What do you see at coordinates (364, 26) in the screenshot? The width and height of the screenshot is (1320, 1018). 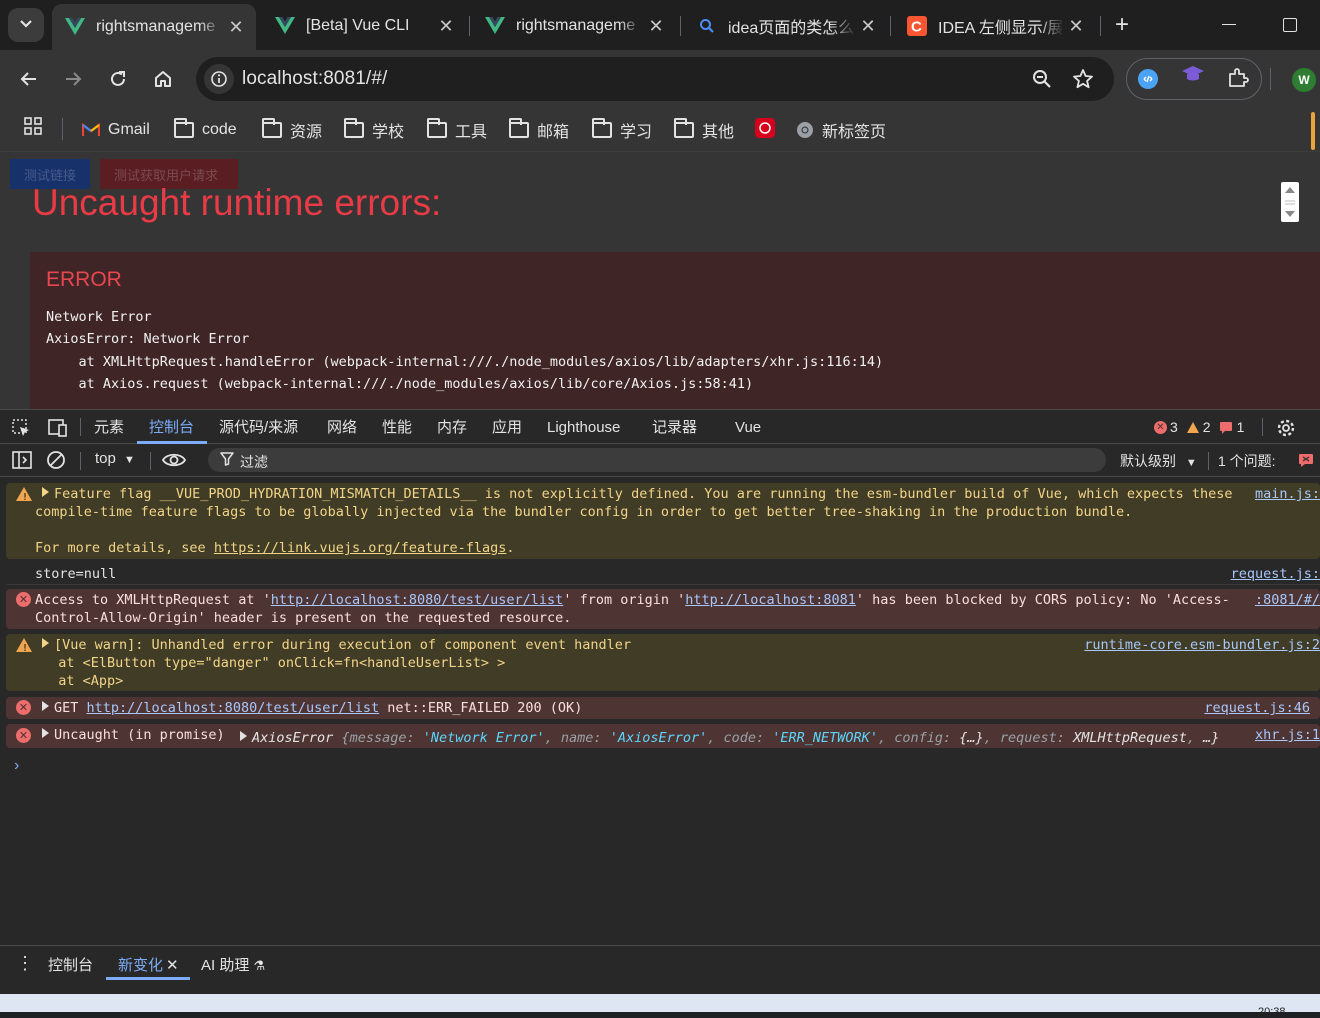 I see `browser-tab-2: [Beta] Vue CLI ✕` at bounding box center [364, 26].